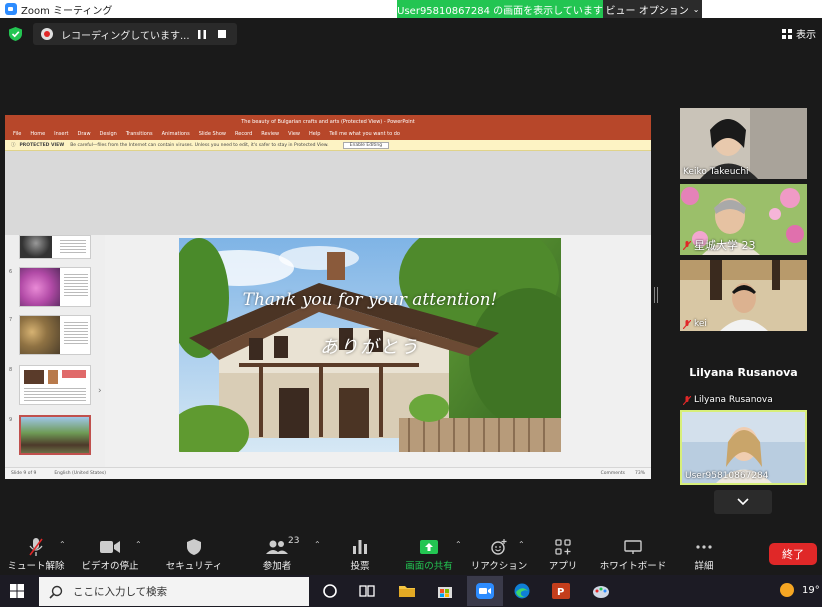 Image resolution: width=822 pixels, height=607 pixels. What do you see at coordinates (11, 272) in the screenshot?
I see `thumbnail-number: 6` at bounding box center [11, 272].